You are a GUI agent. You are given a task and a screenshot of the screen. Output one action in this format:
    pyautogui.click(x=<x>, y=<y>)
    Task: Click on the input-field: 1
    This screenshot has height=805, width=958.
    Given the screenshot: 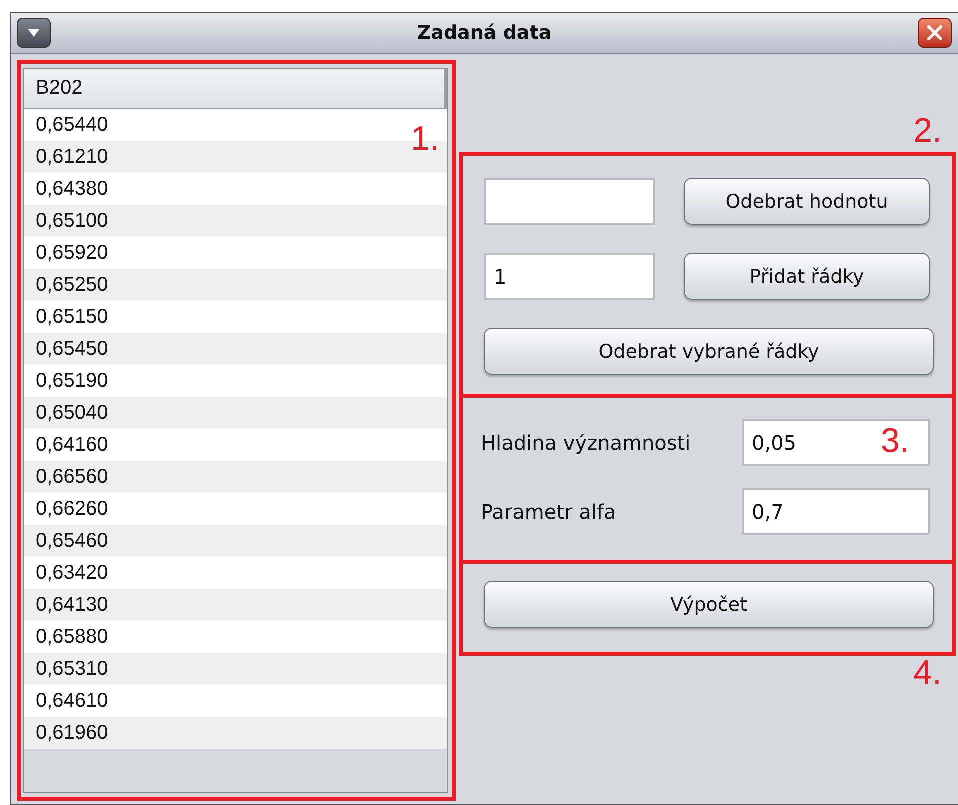 What is the action you would take?
    pyautogui.click(x=569, y=276)
    